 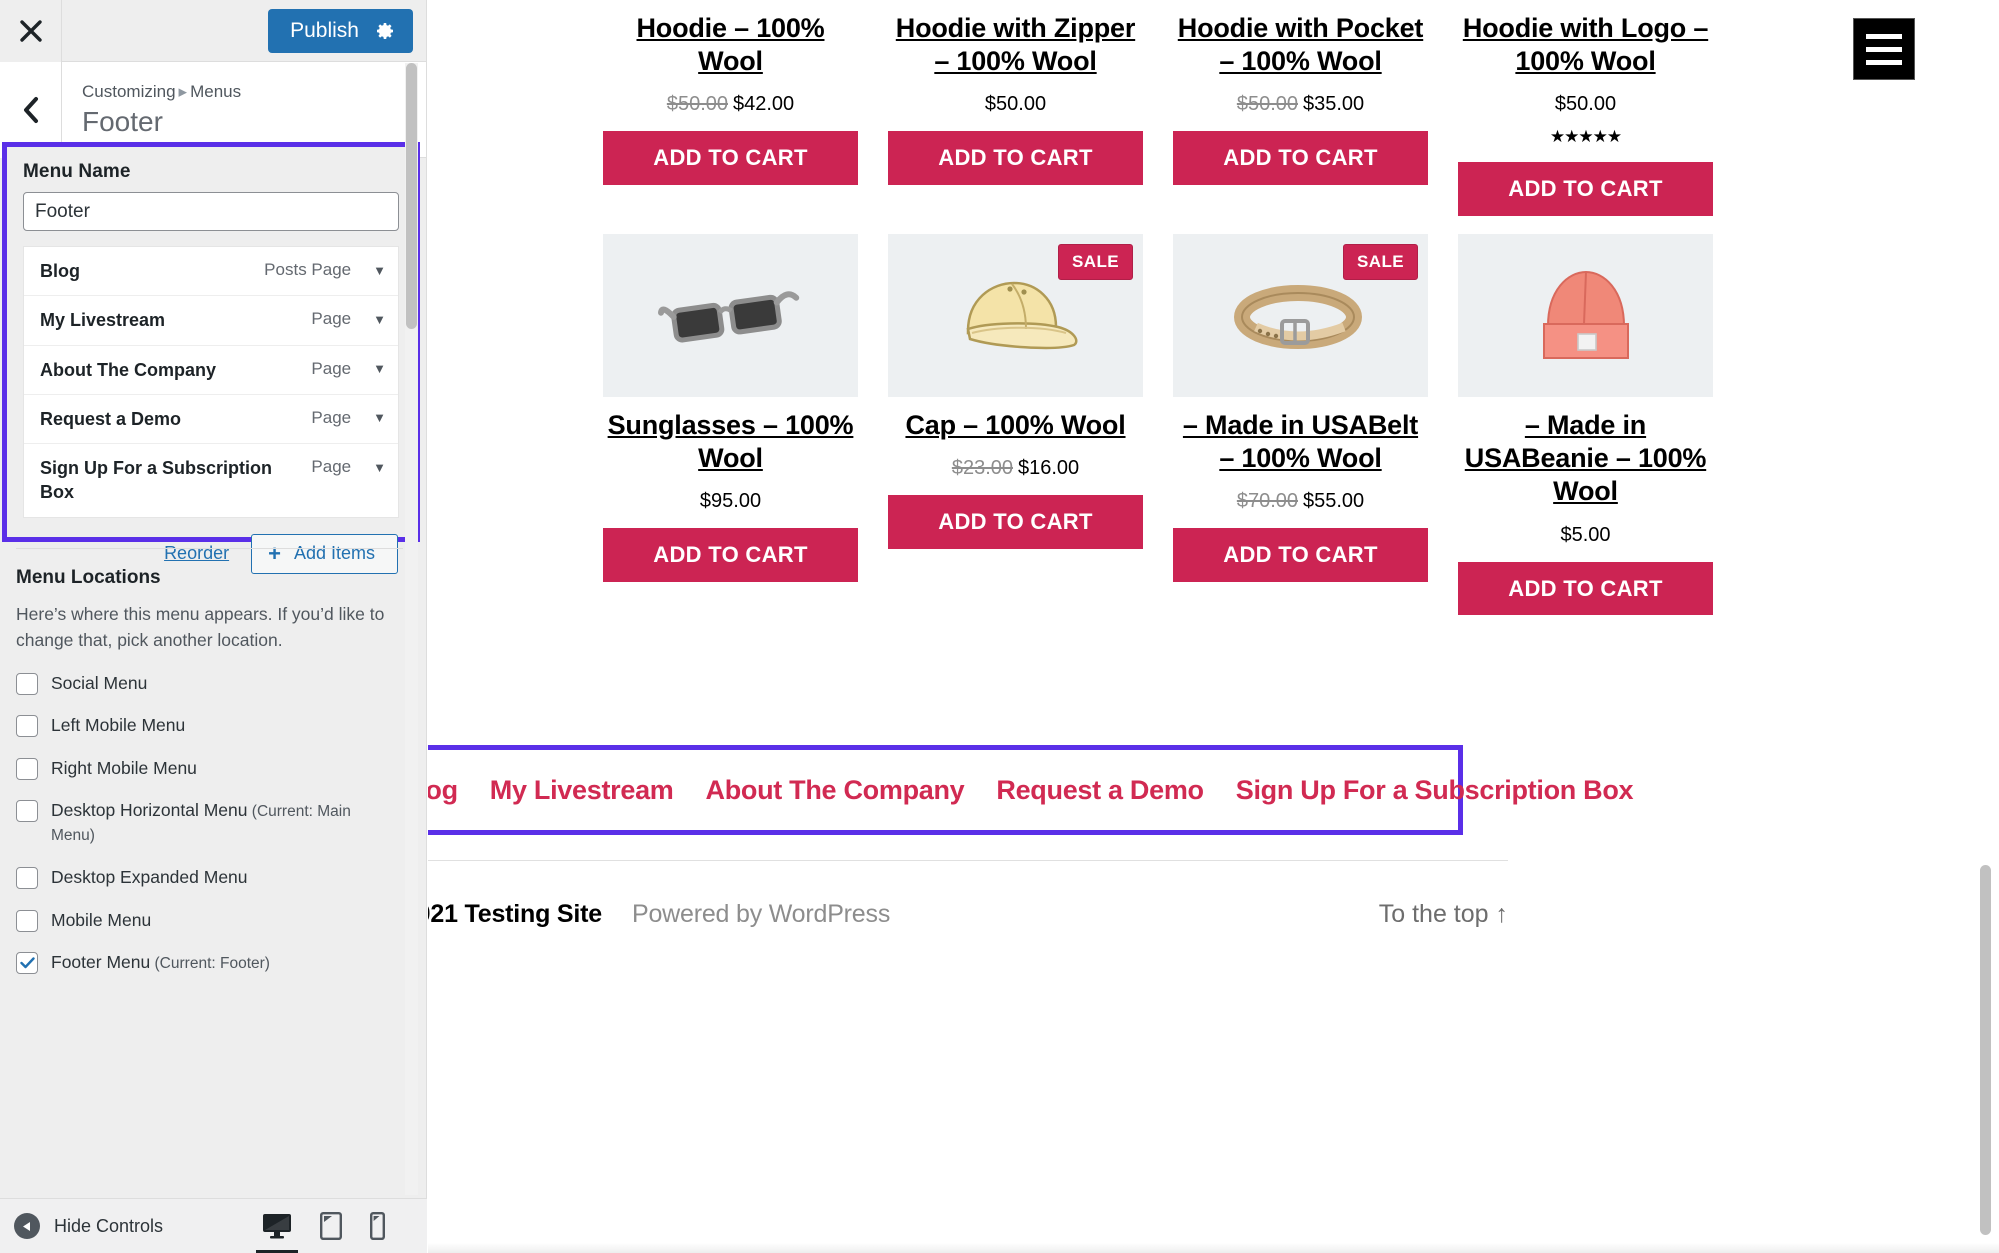 What do you see at coordinates (730, 501) in the screenshot?
I see `product-price: $95.00` at bounding box center [730, 501].